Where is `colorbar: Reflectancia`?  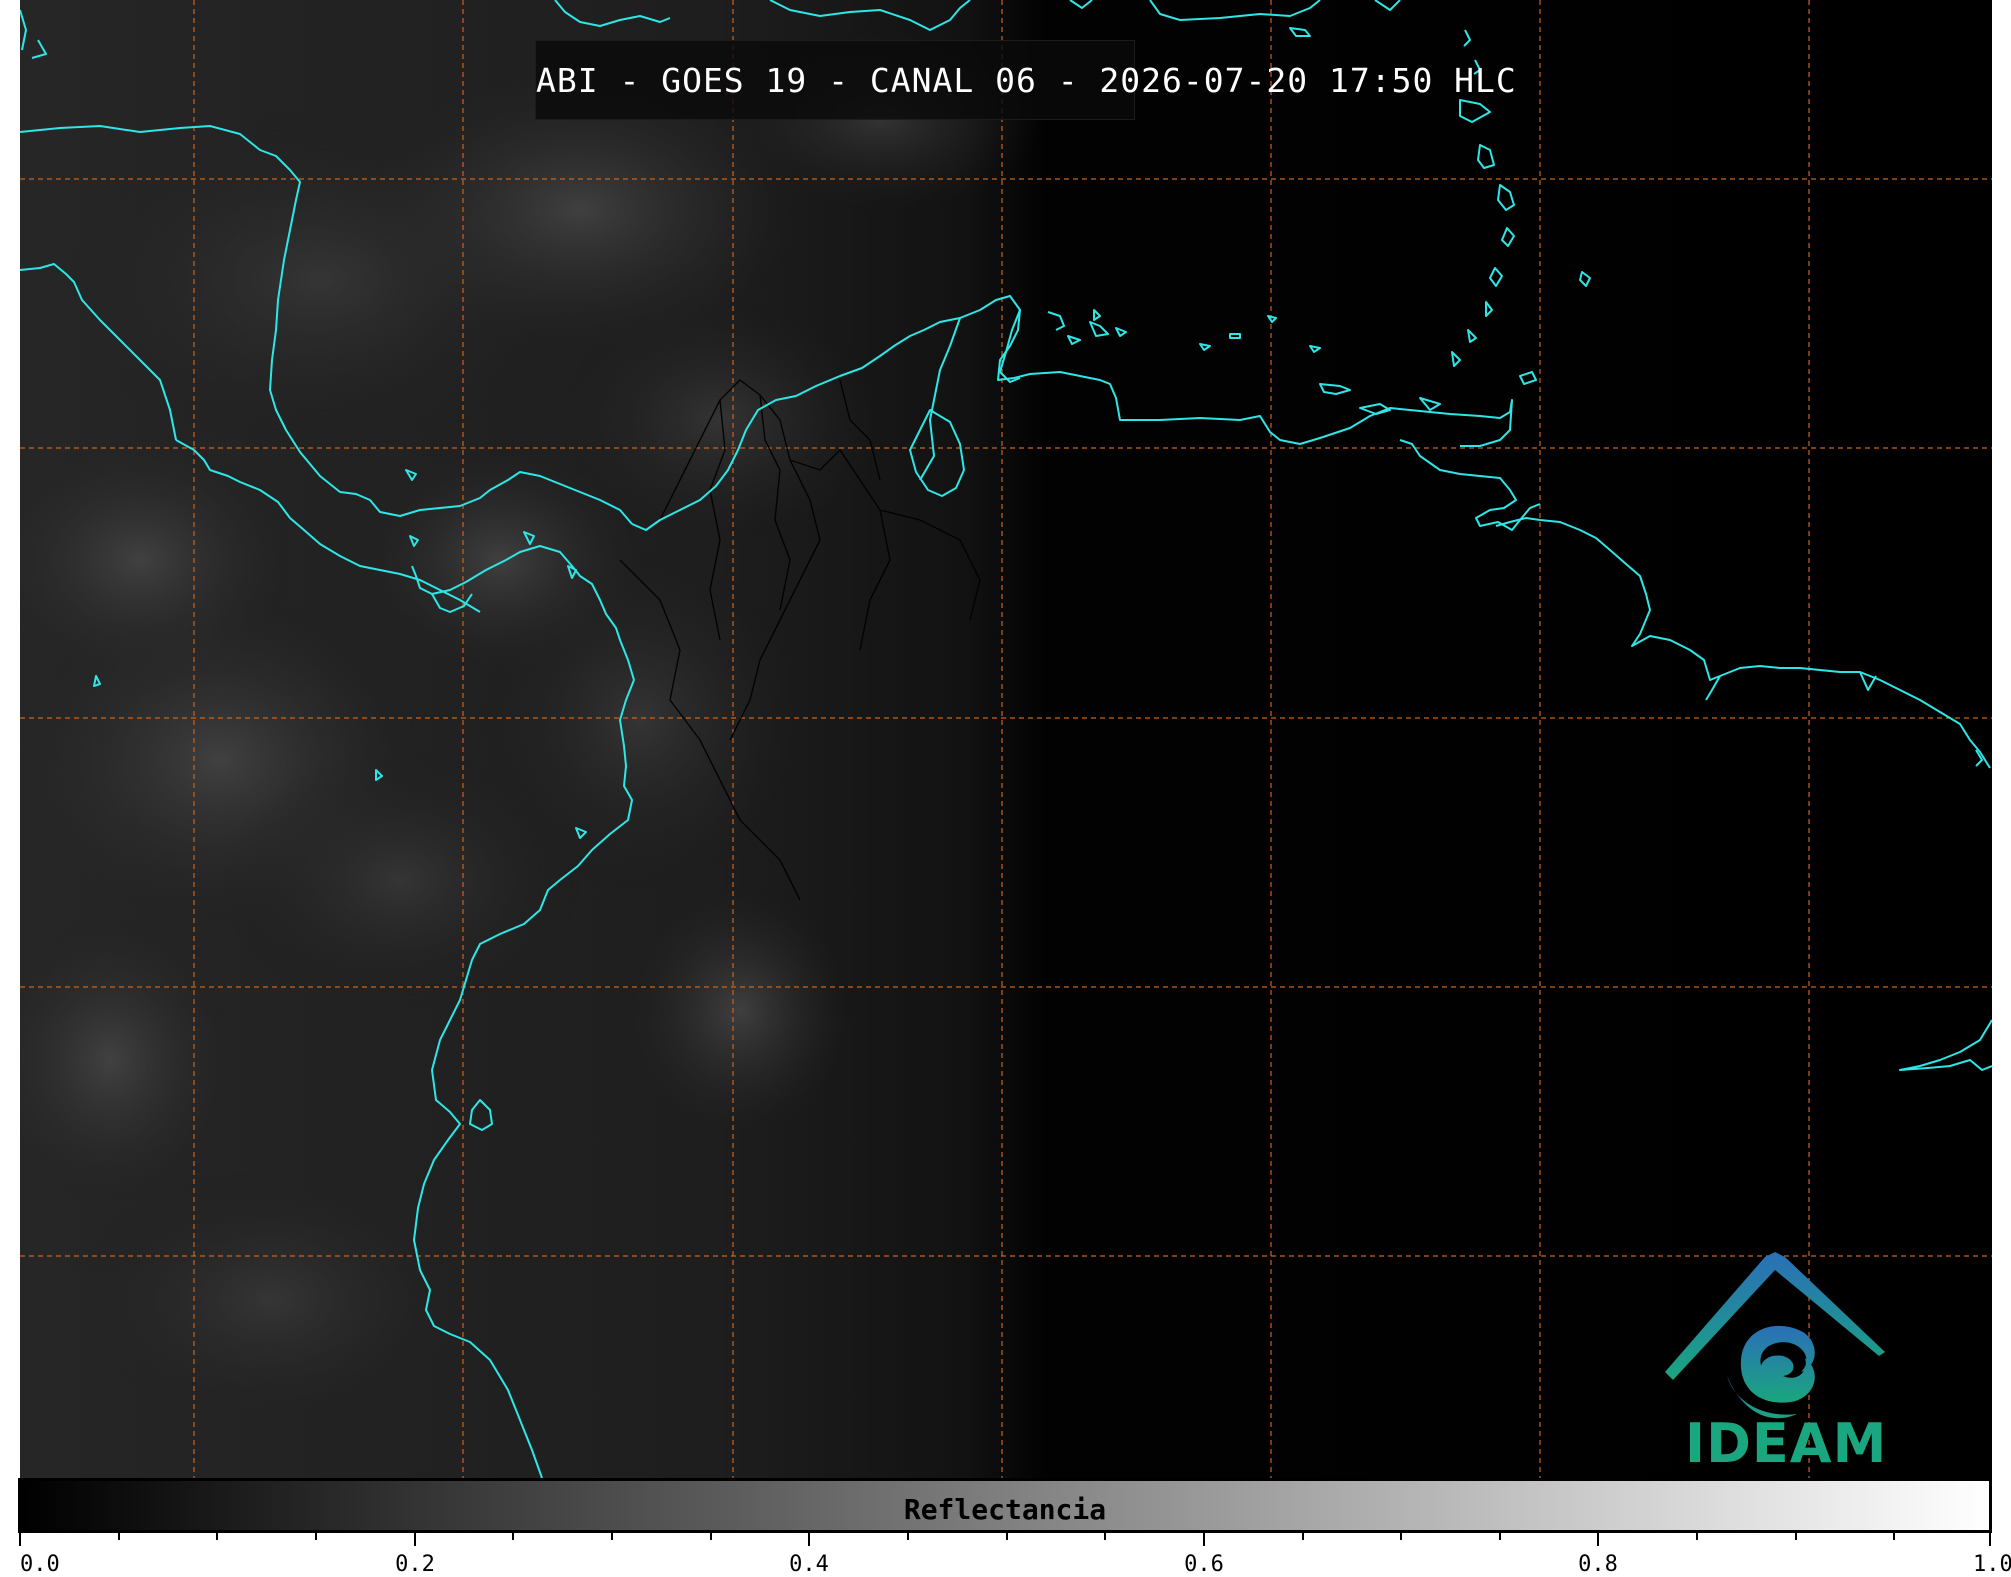 colorbar: Reflectancia is located at coordinates (1005, 1505).